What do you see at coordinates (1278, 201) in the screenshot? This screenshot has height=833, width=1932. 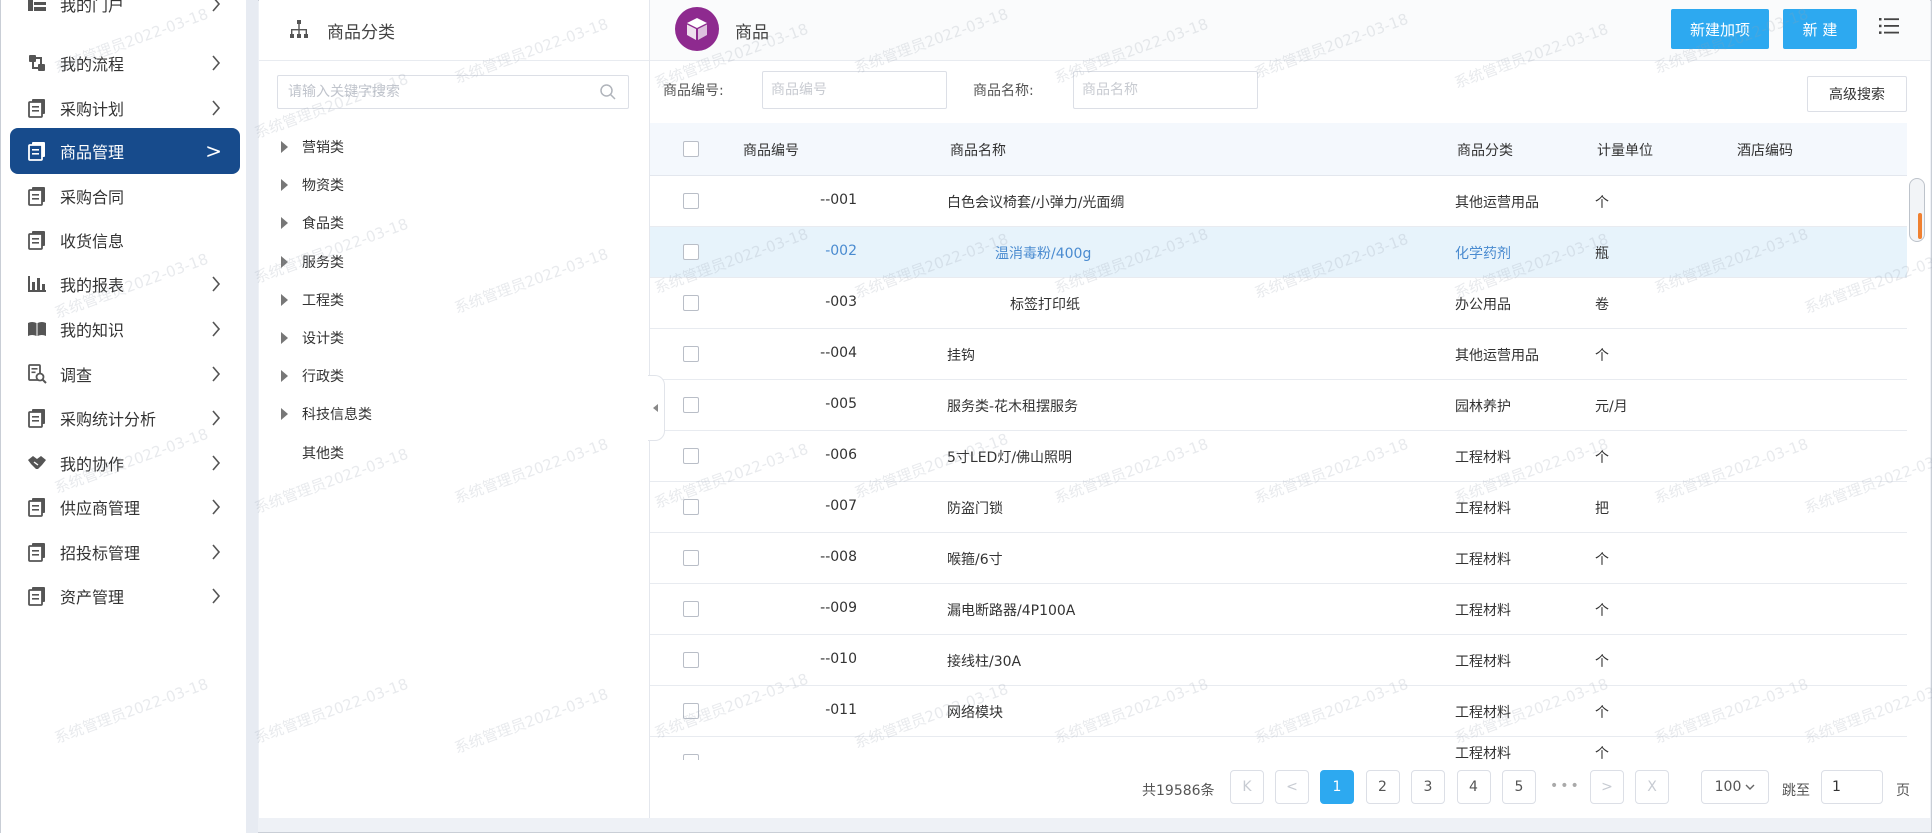 I see `table-row: --001 白色会议椅套/小弹力/光面绸 其他运营用品 个` at bounding box center [1278, 201].